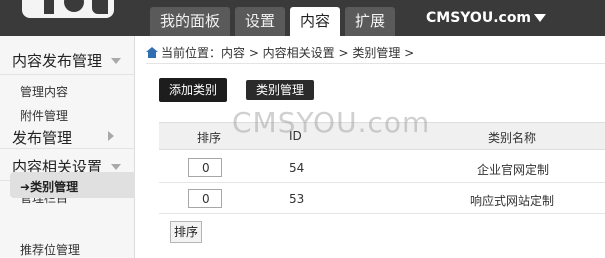 This screenshot has width=605, height=258. What do you see at coordinates (297, 199) in the screenshot?
I see `row-id: 53` at bounding box center [297, 199].